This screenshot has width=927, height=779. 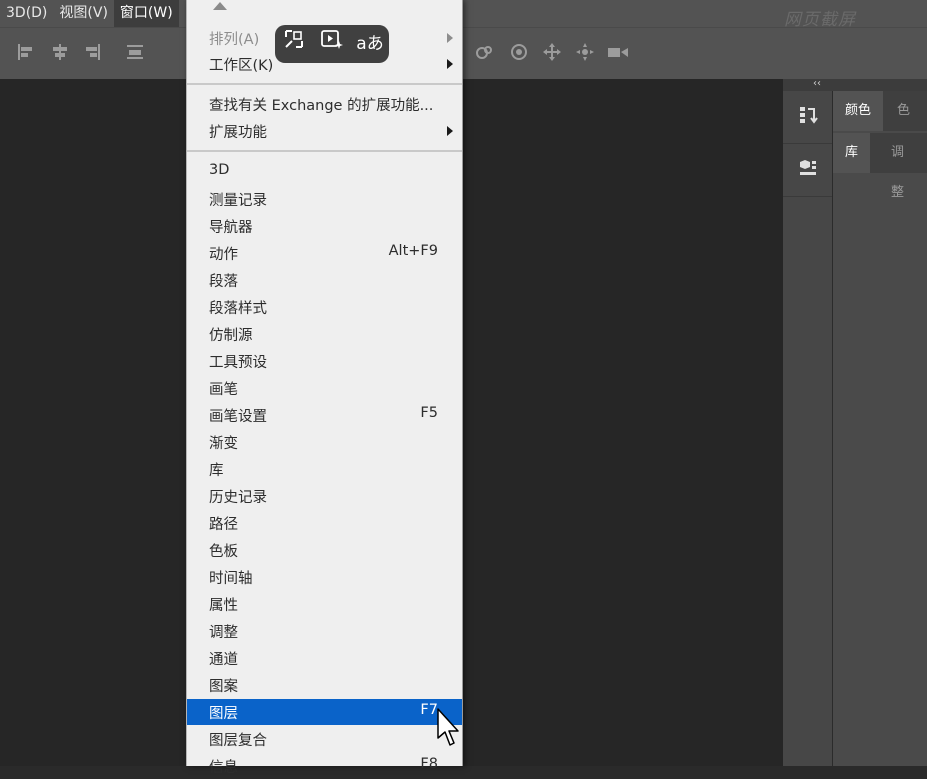 What do you see at coordinates (429, 764) in the screenshot?
I see `menu-item-shortcut: F8` at bounding box center [429, 764].